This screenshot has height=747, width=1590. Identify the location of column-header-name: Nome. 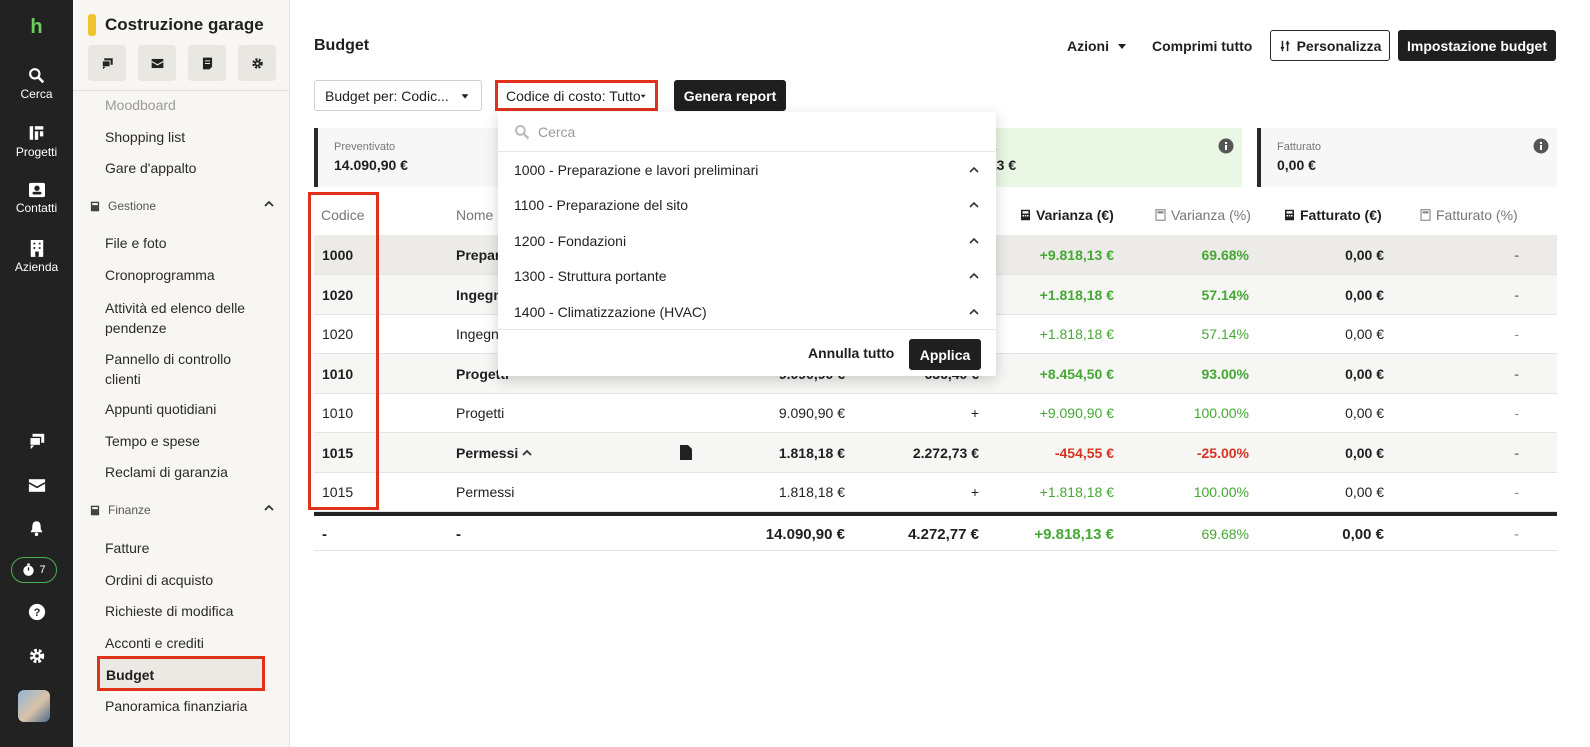
(474, 215).